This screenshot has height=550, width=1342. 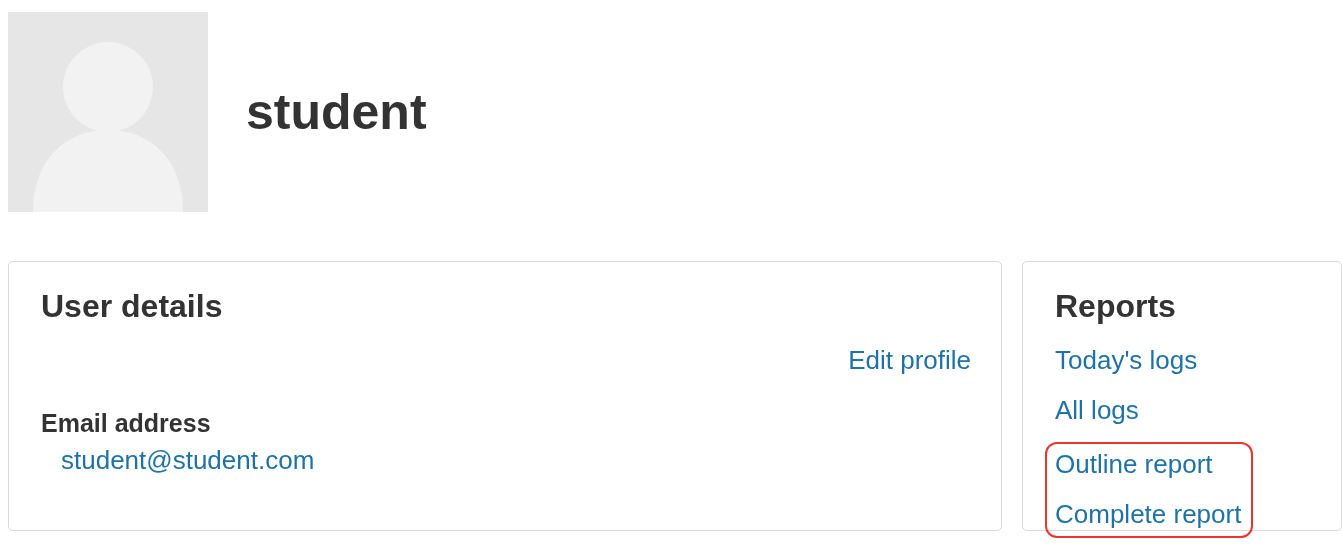 I want to click on user-name: student, so click(x=336, y=112).